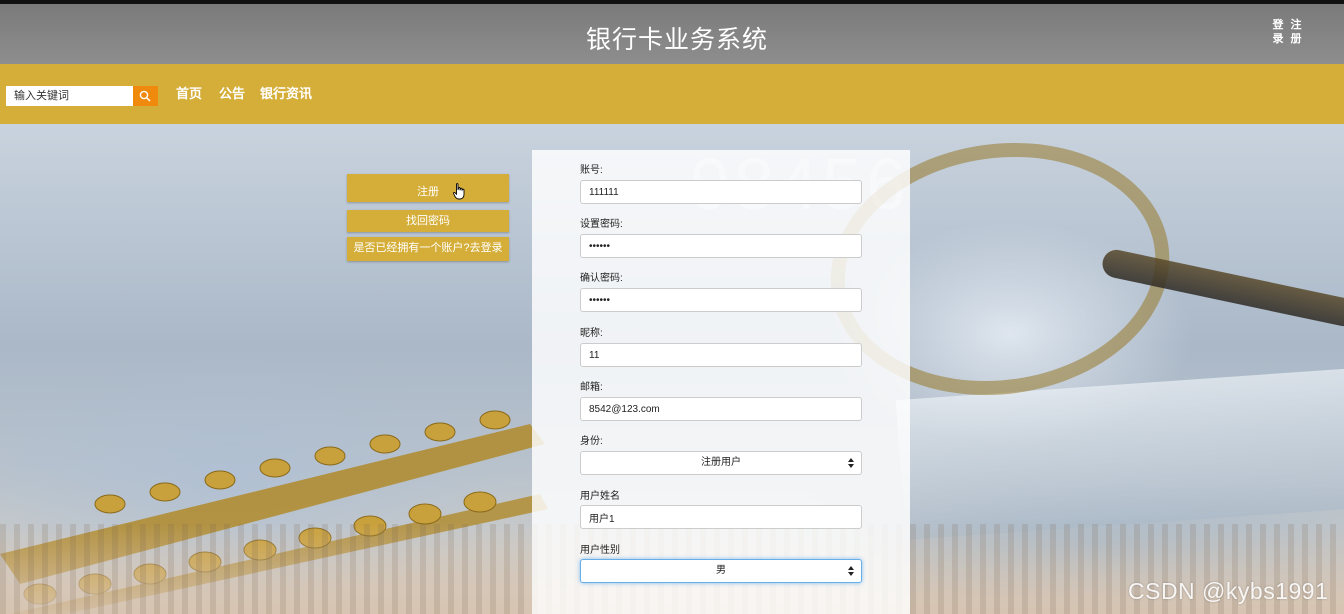  I want to click on register-button: 注册, so click(428, 188).